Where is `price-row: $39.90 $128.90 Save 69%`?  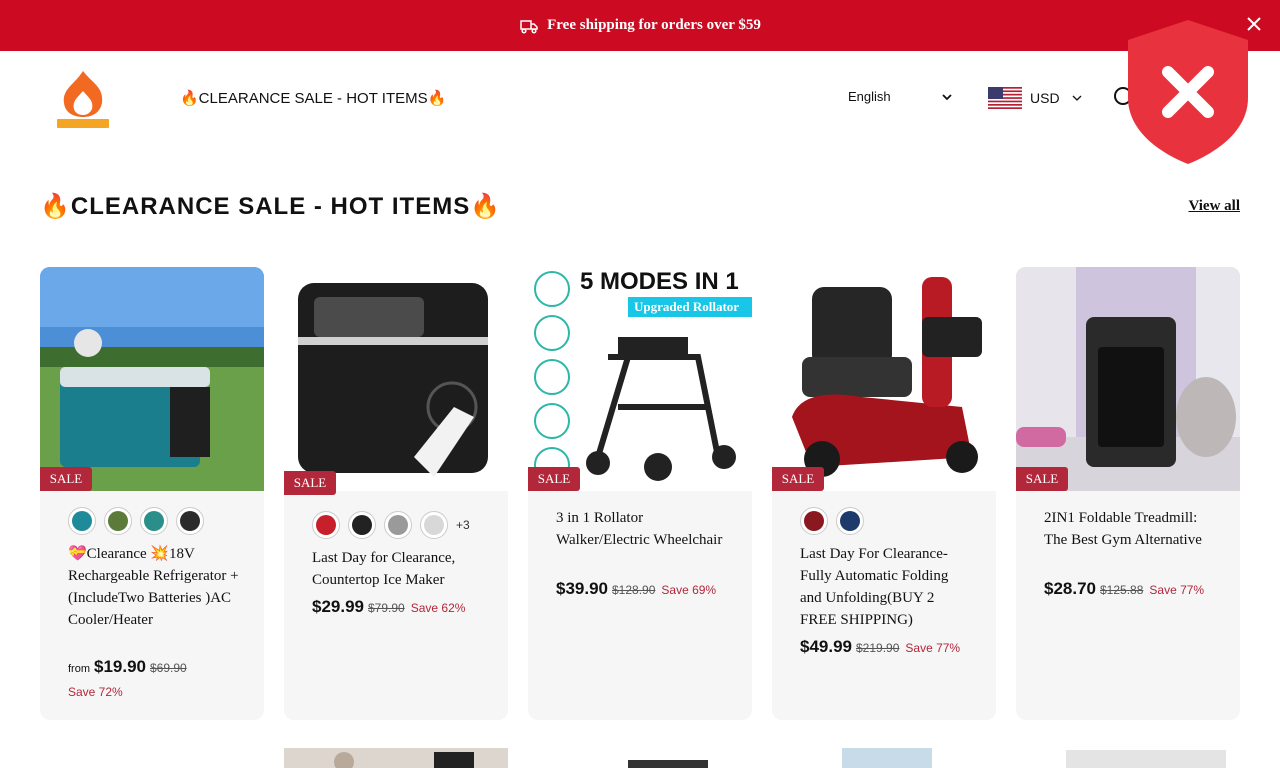
price-row: $39.90 $128.90 Save 69% is located at coordinates (636, 589).